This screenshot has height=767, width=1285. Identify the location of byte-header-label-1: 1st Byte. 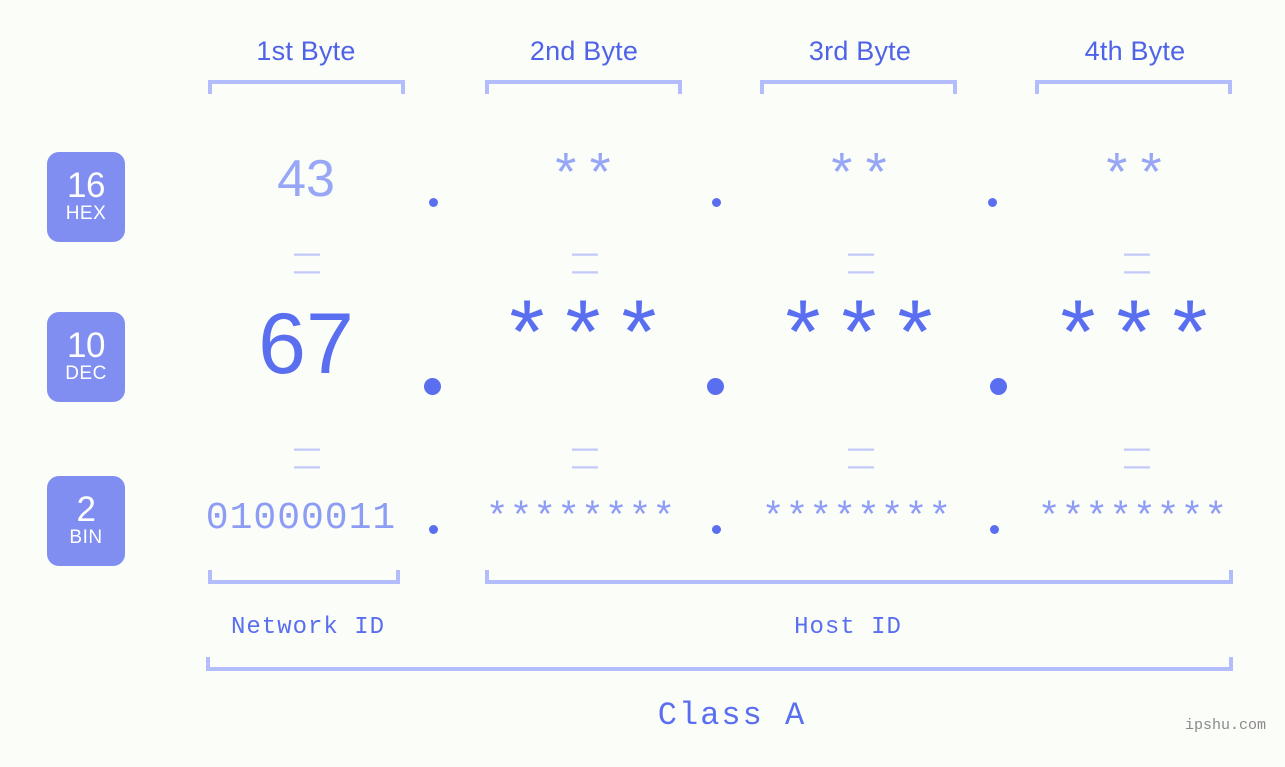
(306, 51).